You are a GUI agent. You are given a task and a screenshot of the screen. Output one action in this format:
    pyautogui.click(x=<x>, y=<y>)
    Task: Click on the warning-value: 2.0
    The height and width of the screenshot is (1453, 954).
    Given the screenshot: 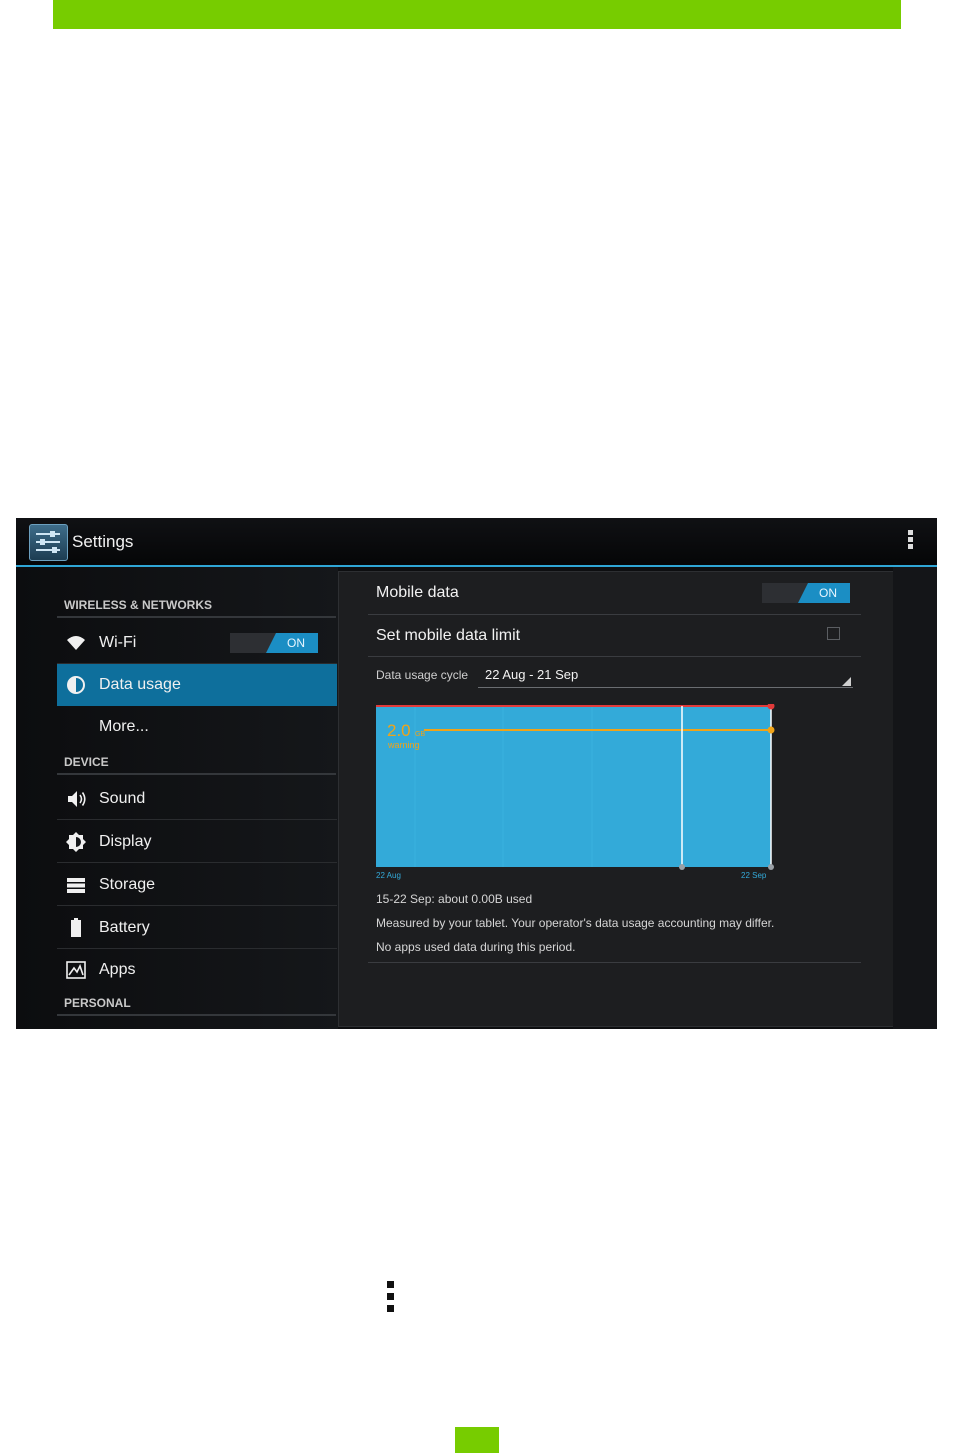 What is the action you would take?
    pyautogui.click(x=399, y=730)
    